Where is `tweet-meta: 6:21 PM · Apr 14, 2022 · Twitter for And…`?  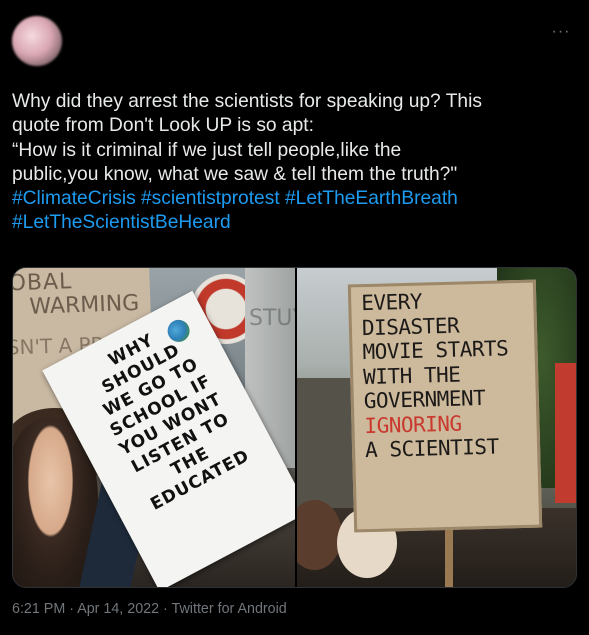
tweet-meta: 6:21 PM · Apr 14, 2022 · Twitter for And… is located at coordinates (149, 609).